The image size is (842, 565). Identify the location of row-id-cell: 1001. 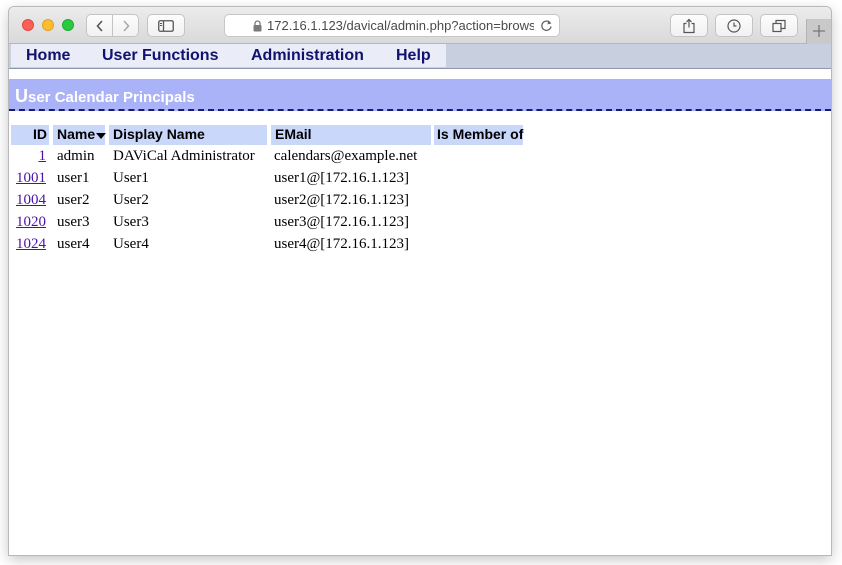
(28, 178).